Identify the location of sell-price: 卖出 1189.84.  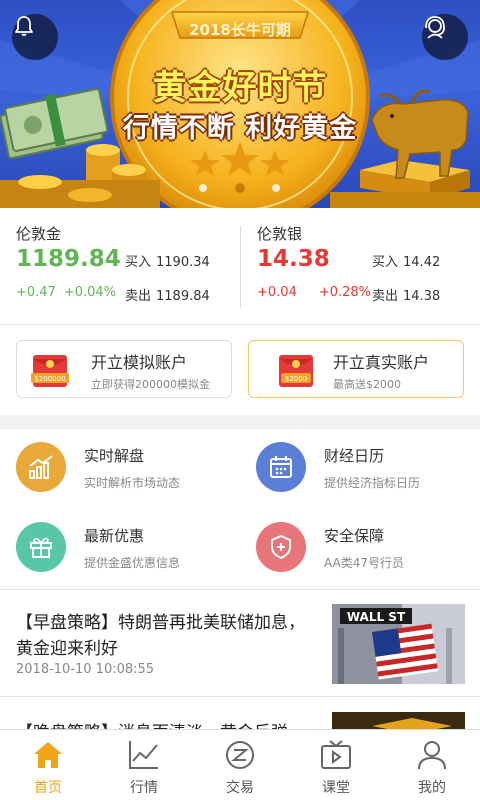
(167, 294).